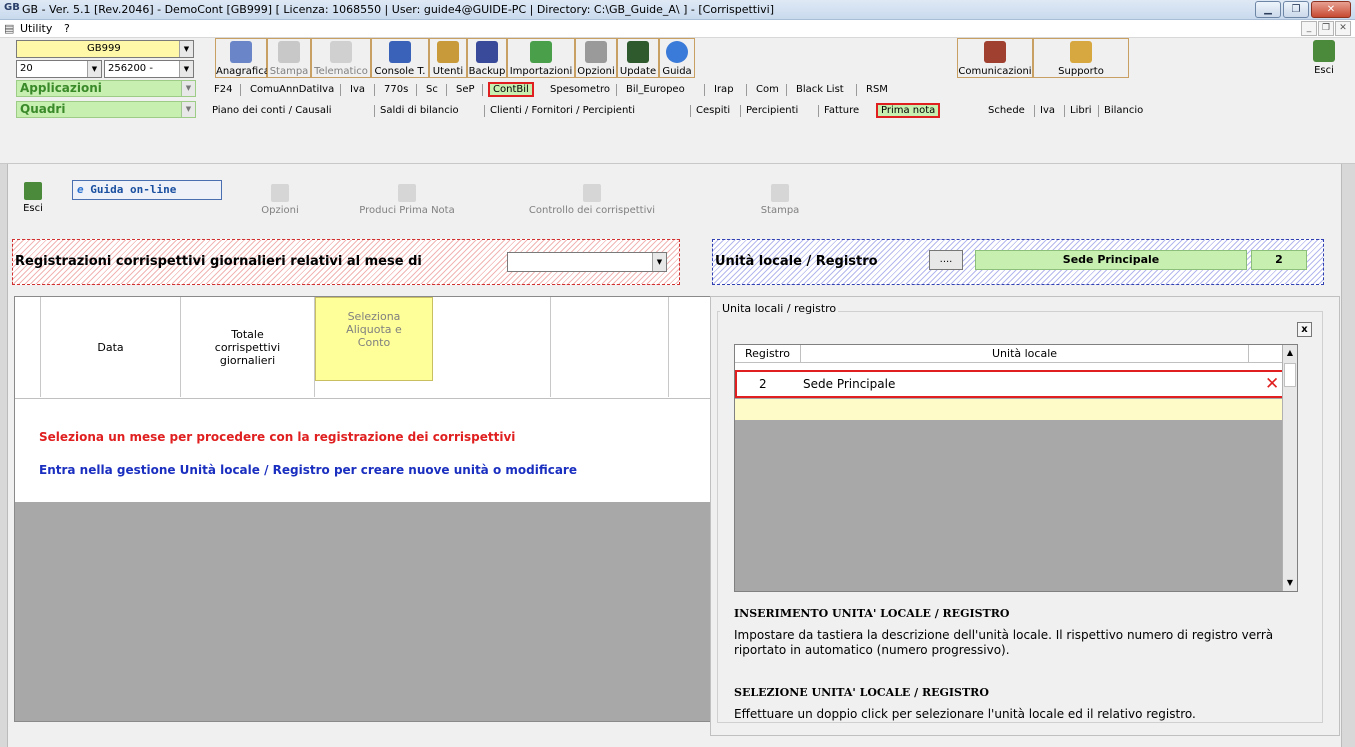 The width and height of the screenshot is (1355, 747). Describe the element at coordinates (1324, 58) in the screenshot. I see `exit-toolbar-button: Esci` at that location.